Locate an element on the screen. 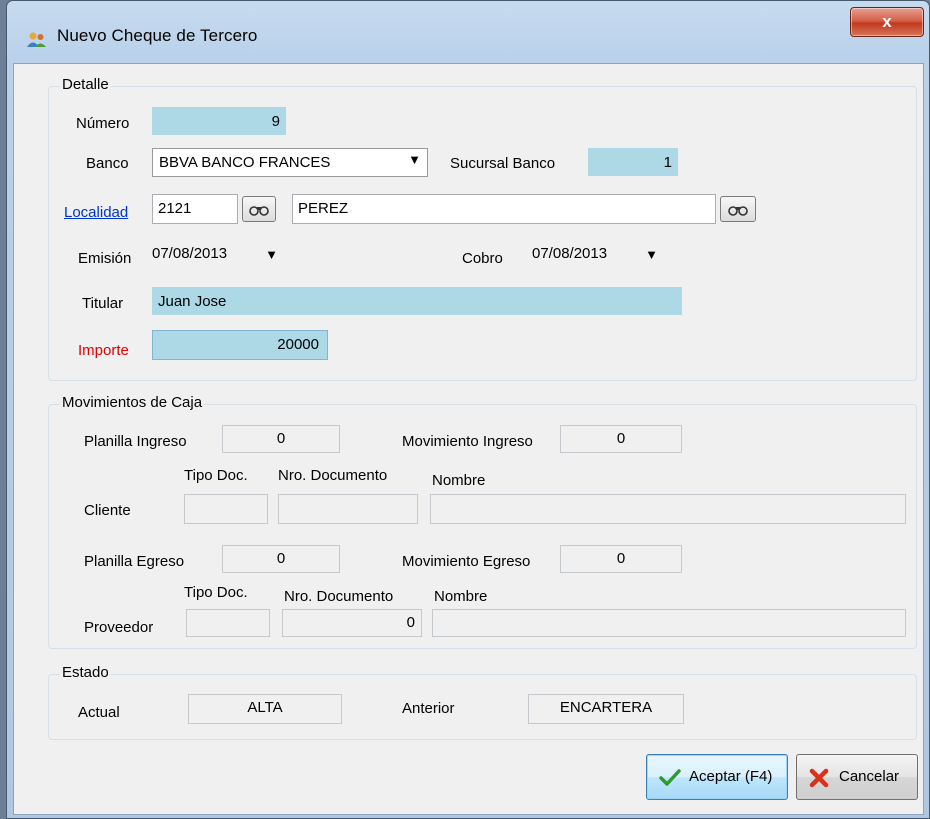 The image size is (930, 819). estado-legend: Estado is located at coordinates (85, 672).